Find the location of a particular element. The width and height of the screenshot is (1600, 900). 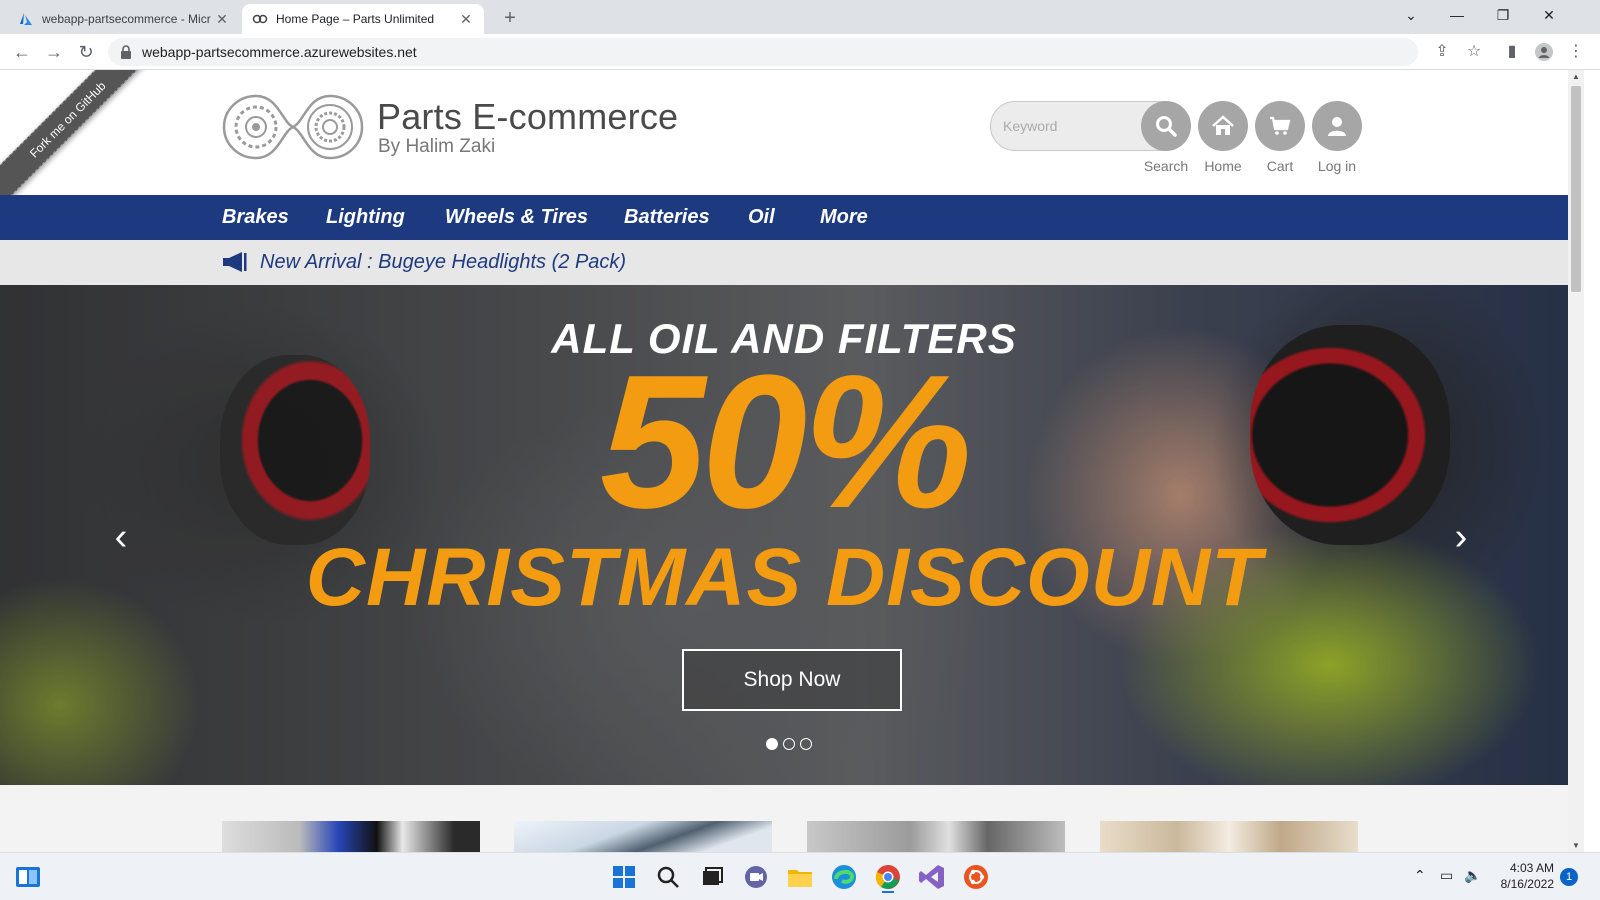

teams-chat-icon is located at coordinates (756, 877).